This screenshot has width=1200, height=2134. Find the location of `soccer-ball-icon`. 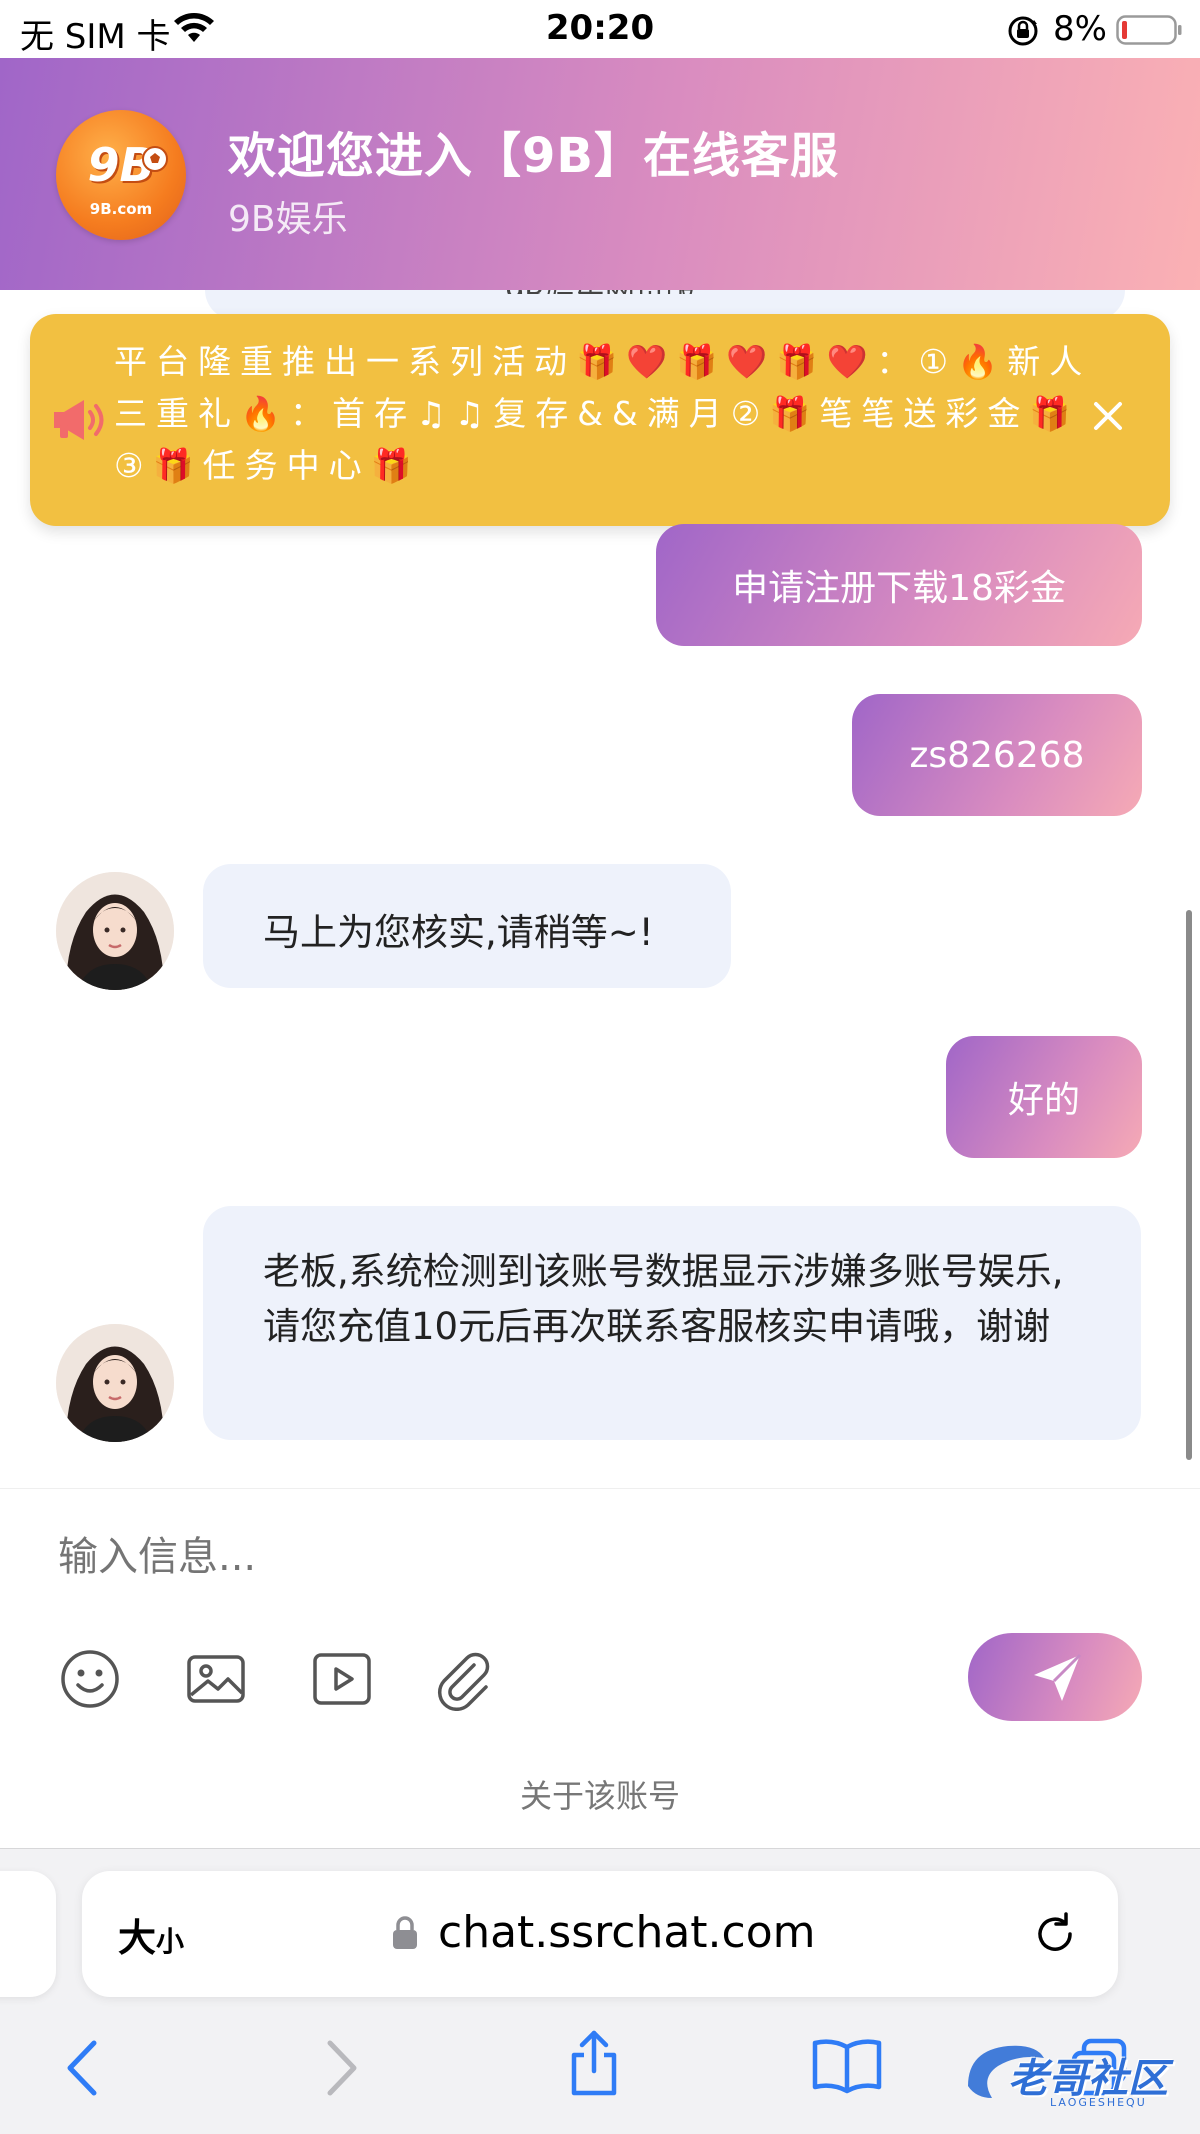

soccer-ball-icon is located at coordinates (155, 159).